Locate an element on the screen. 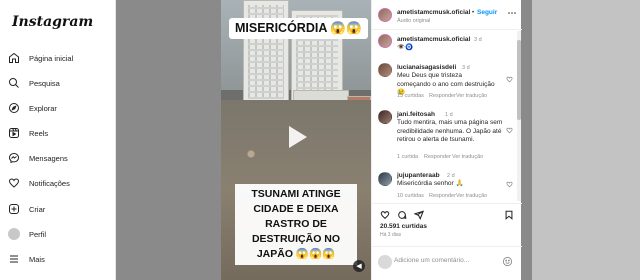 The width and height of the screenshot is (640, 280). bookmark-icon is located at coordinates (509, 215).